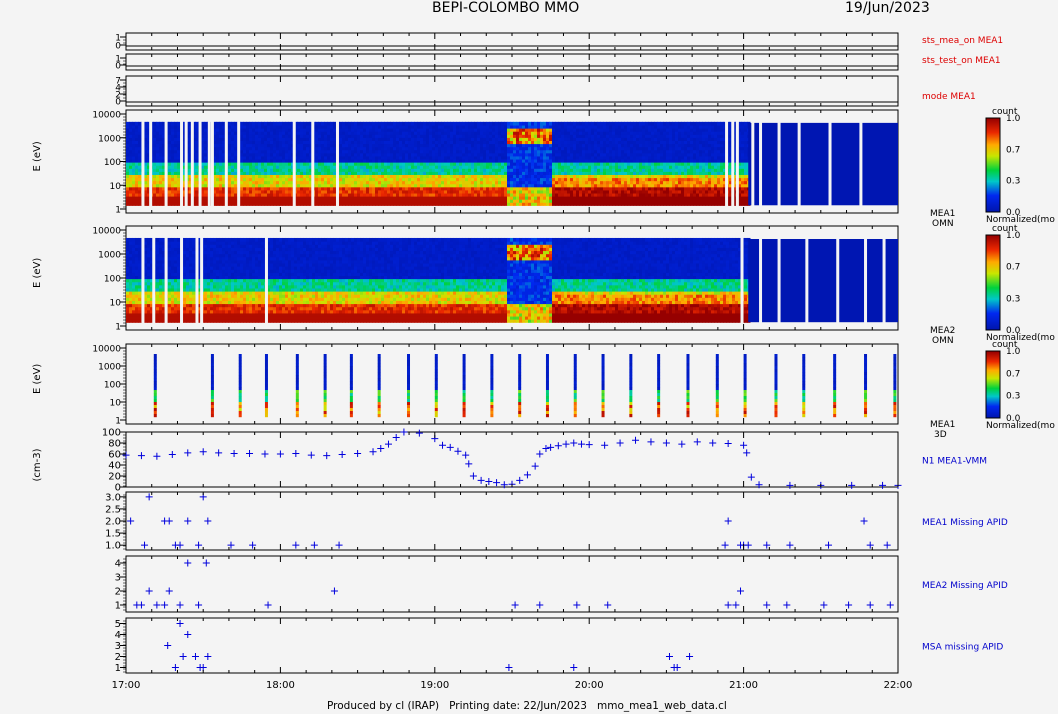 The image size is (1058, 714). Describe the element at coordinates (993, 282) in the screenshot. I see `colorbar` at that location.